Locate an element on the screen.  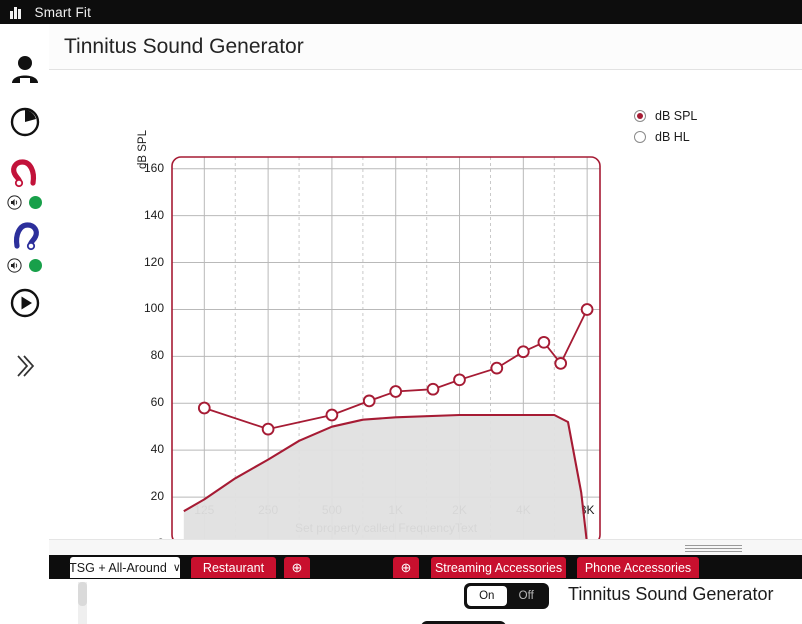
panel-scrollbar is located at coordinates (82, 603).